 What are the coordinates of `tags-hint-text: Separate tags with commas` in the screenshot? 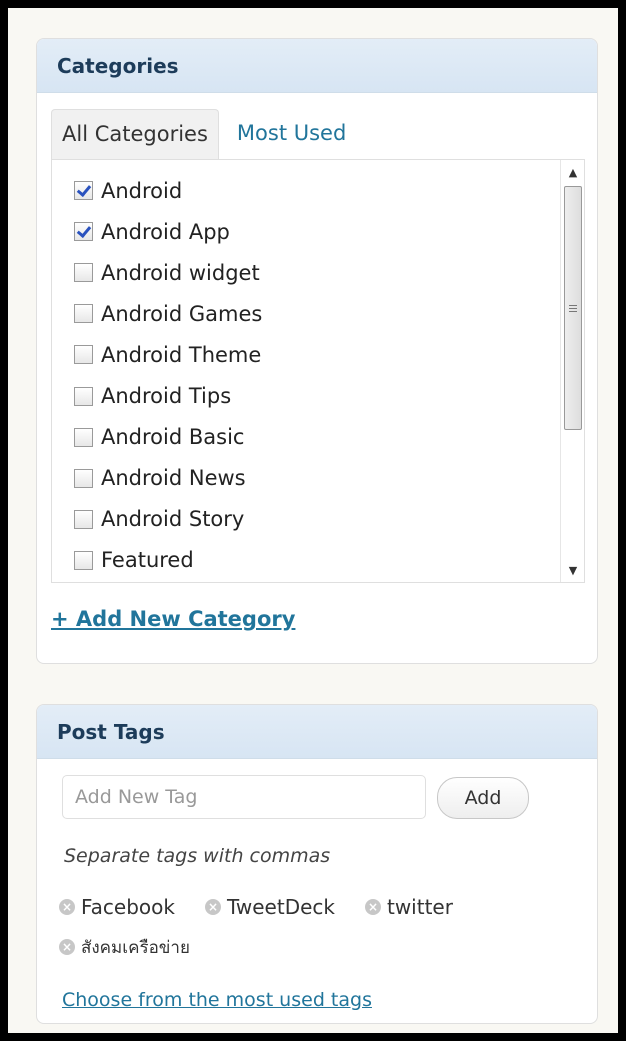 It's located at (197, 856).